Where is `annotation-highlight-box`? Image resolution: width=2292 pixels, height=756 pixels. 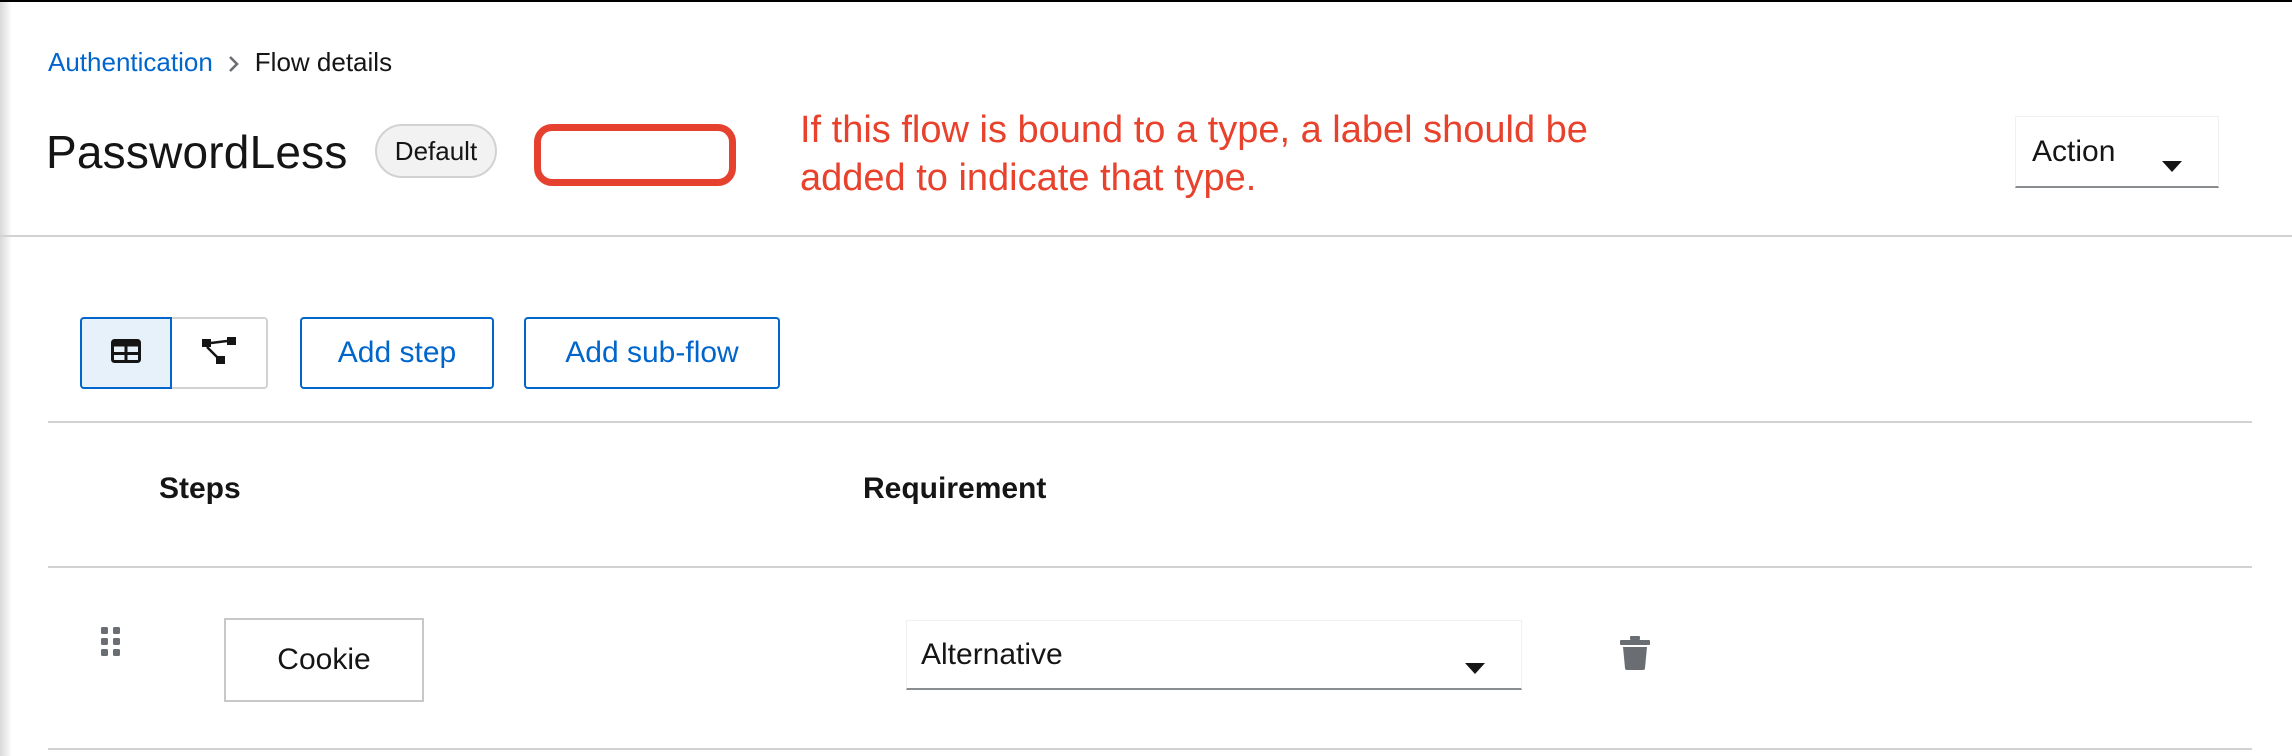 annotation-highlight-box is located at coordinates (635, 155).